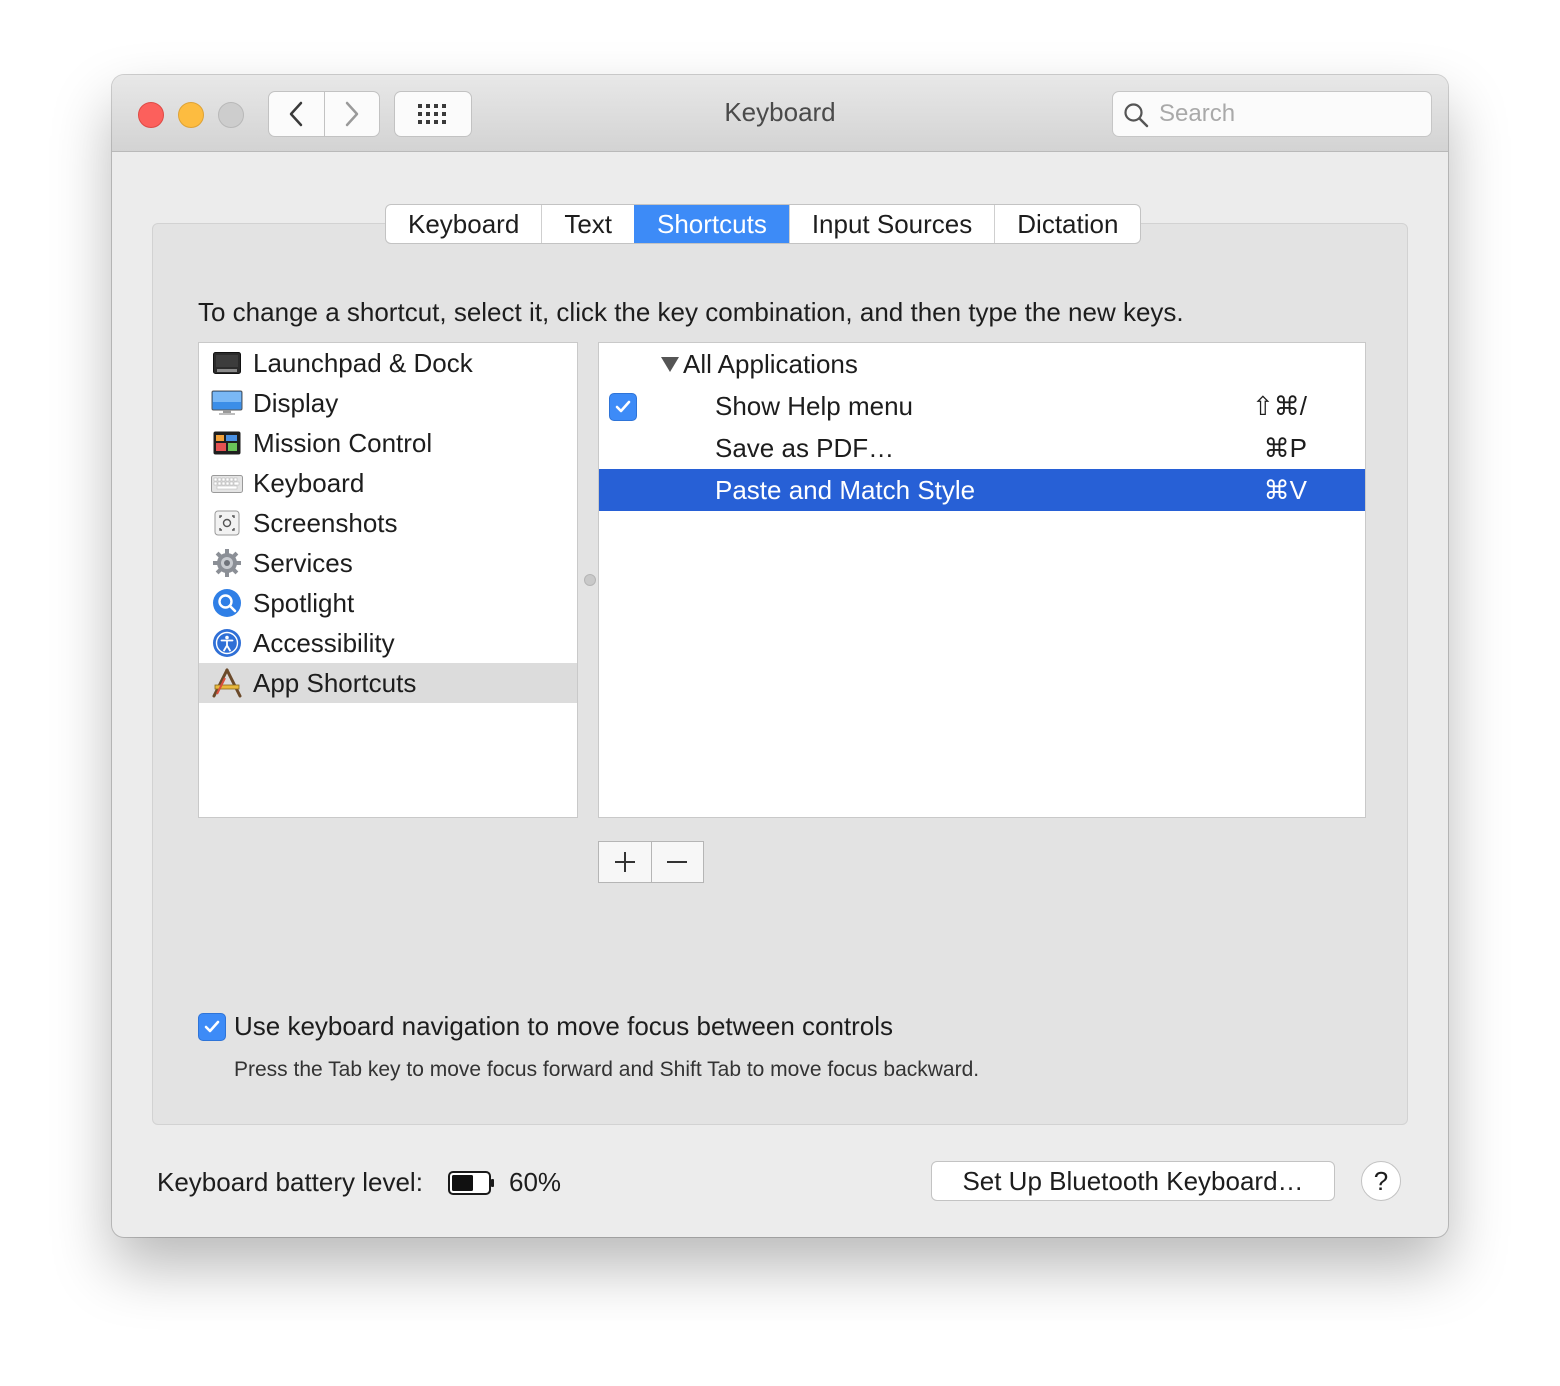 This screenshot has width=1560, height=1386. I want to click on remove-shortcut-button, so click(677, 862).